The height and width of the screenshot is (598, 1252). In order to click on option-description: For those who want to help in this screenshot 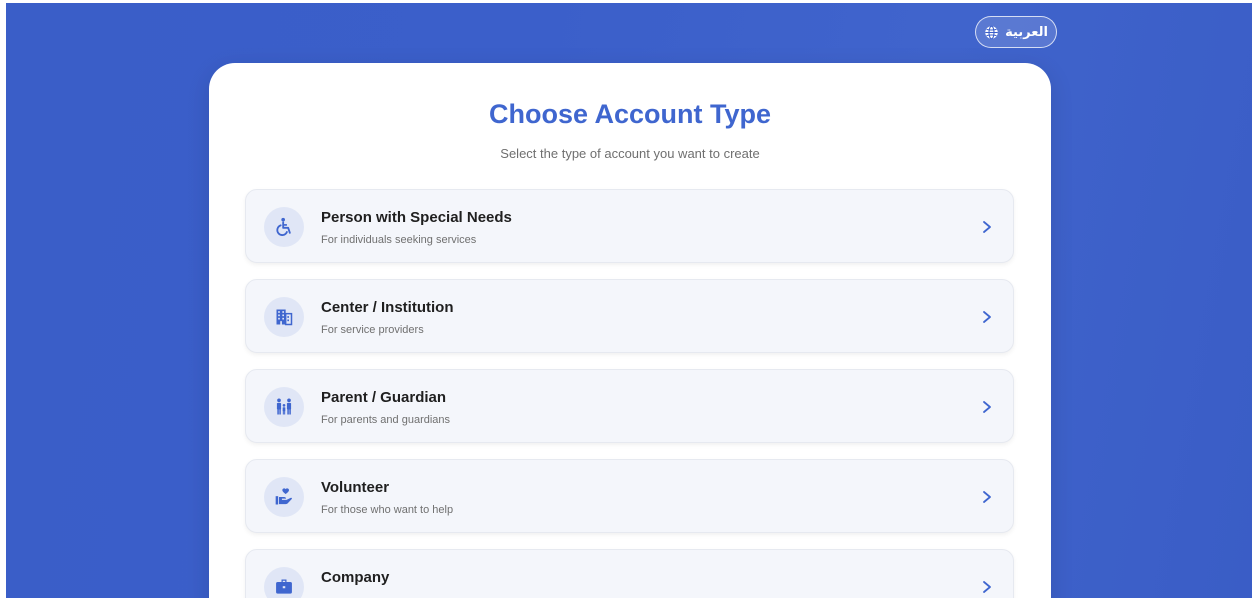, I will do `click(387, 510)`.